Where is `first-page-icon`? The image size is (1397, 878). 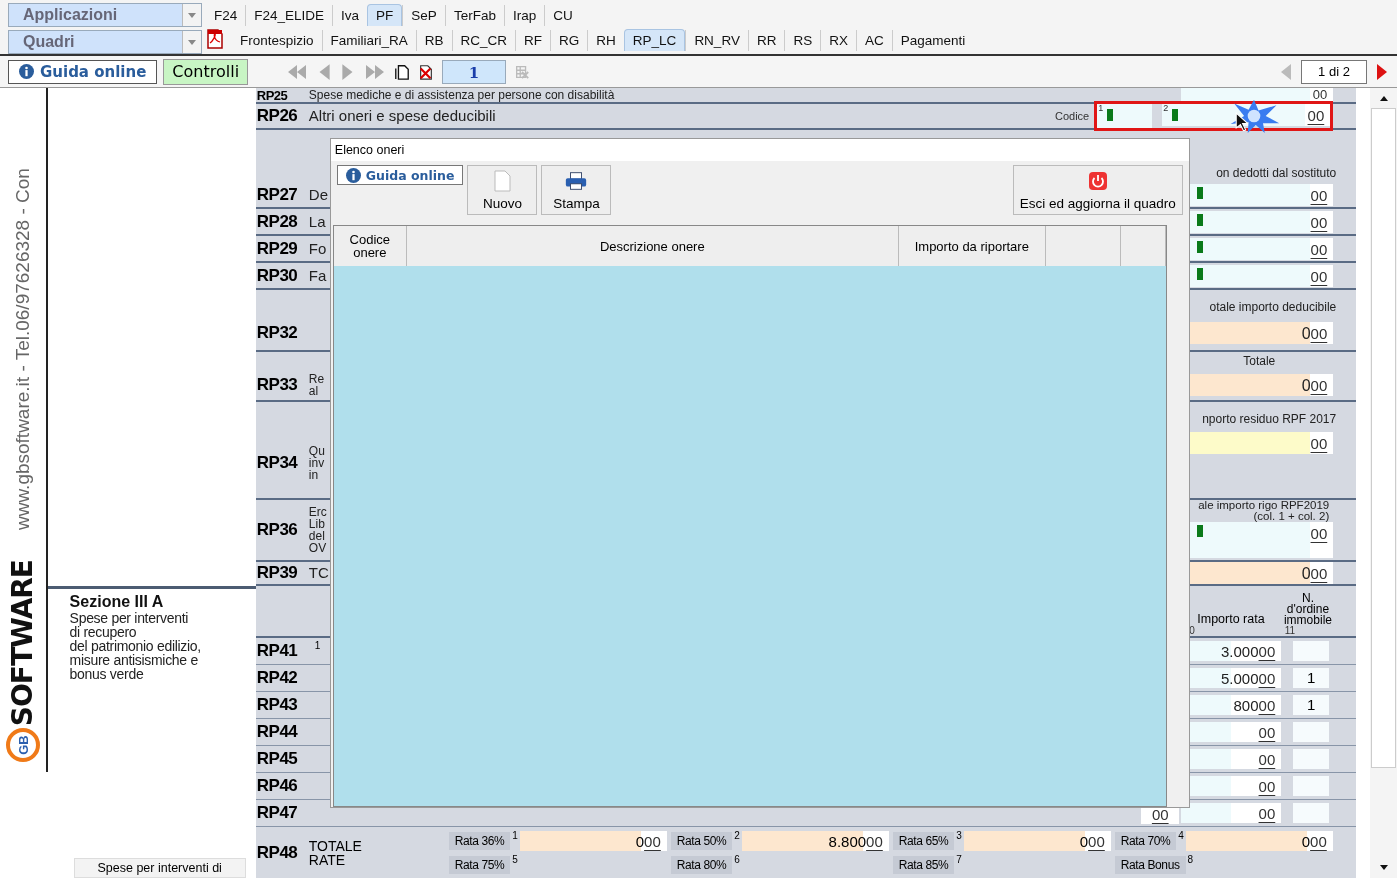 first-page-icon is located at coordinates (297, 71).